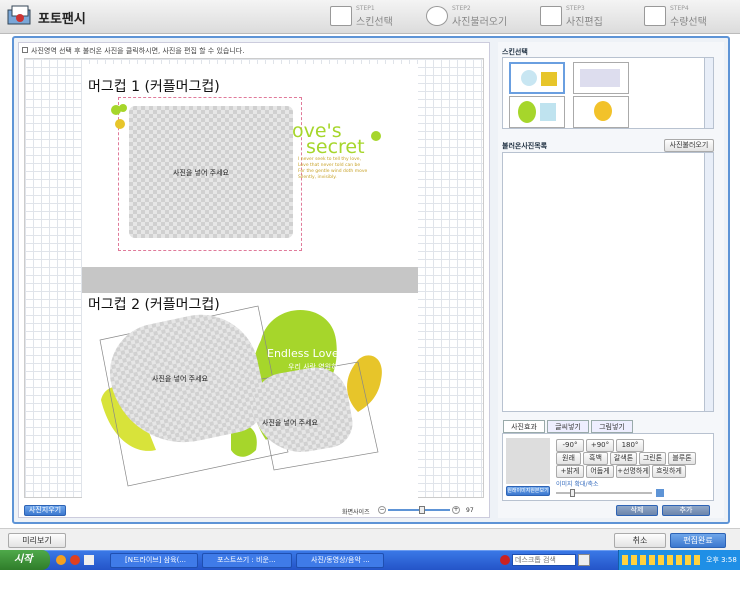 This screenshot has height=592, width=740. I want to click on fx-green-button: 그린톤, so click(652, 458).